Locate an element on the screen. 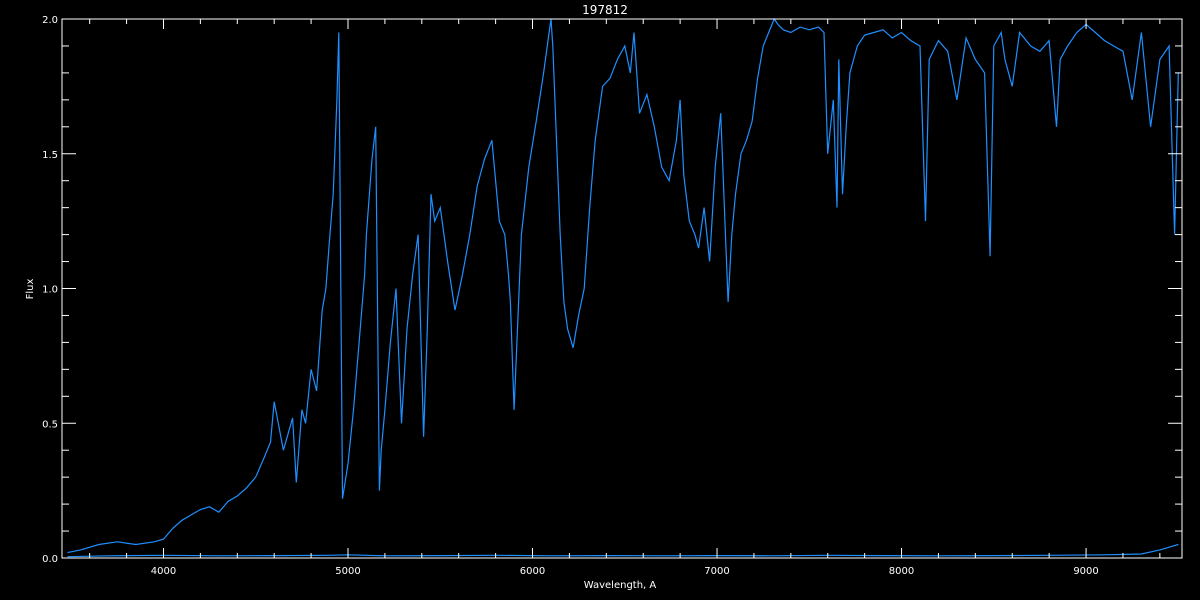 The image size is (1200, 600). x-tick-label: 4000 is located at coordinates (163, 571).